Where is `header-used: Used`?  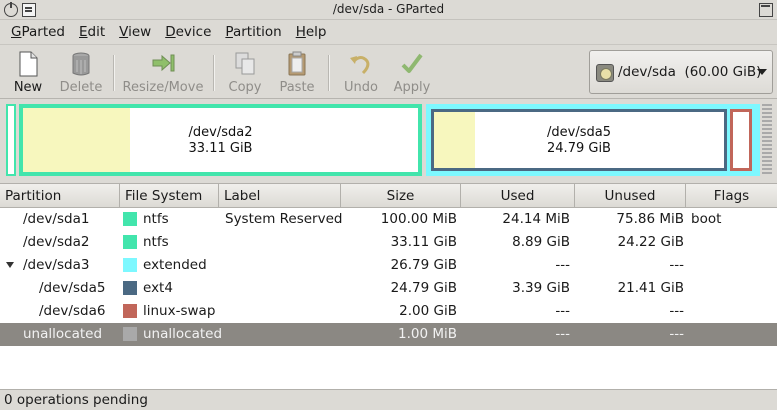 header-used: Used is located at coordinates (518, 196).